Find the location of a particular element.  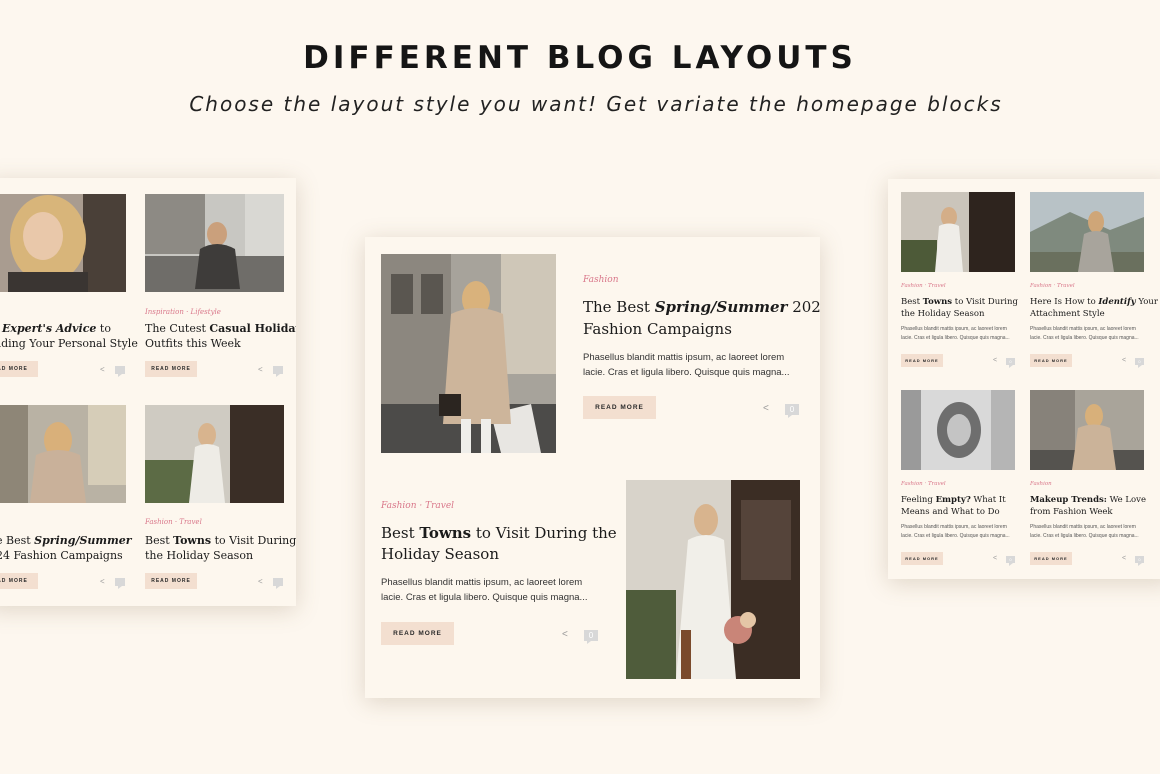

post-image-flower-bouquet is located at coordinates (713, 579).